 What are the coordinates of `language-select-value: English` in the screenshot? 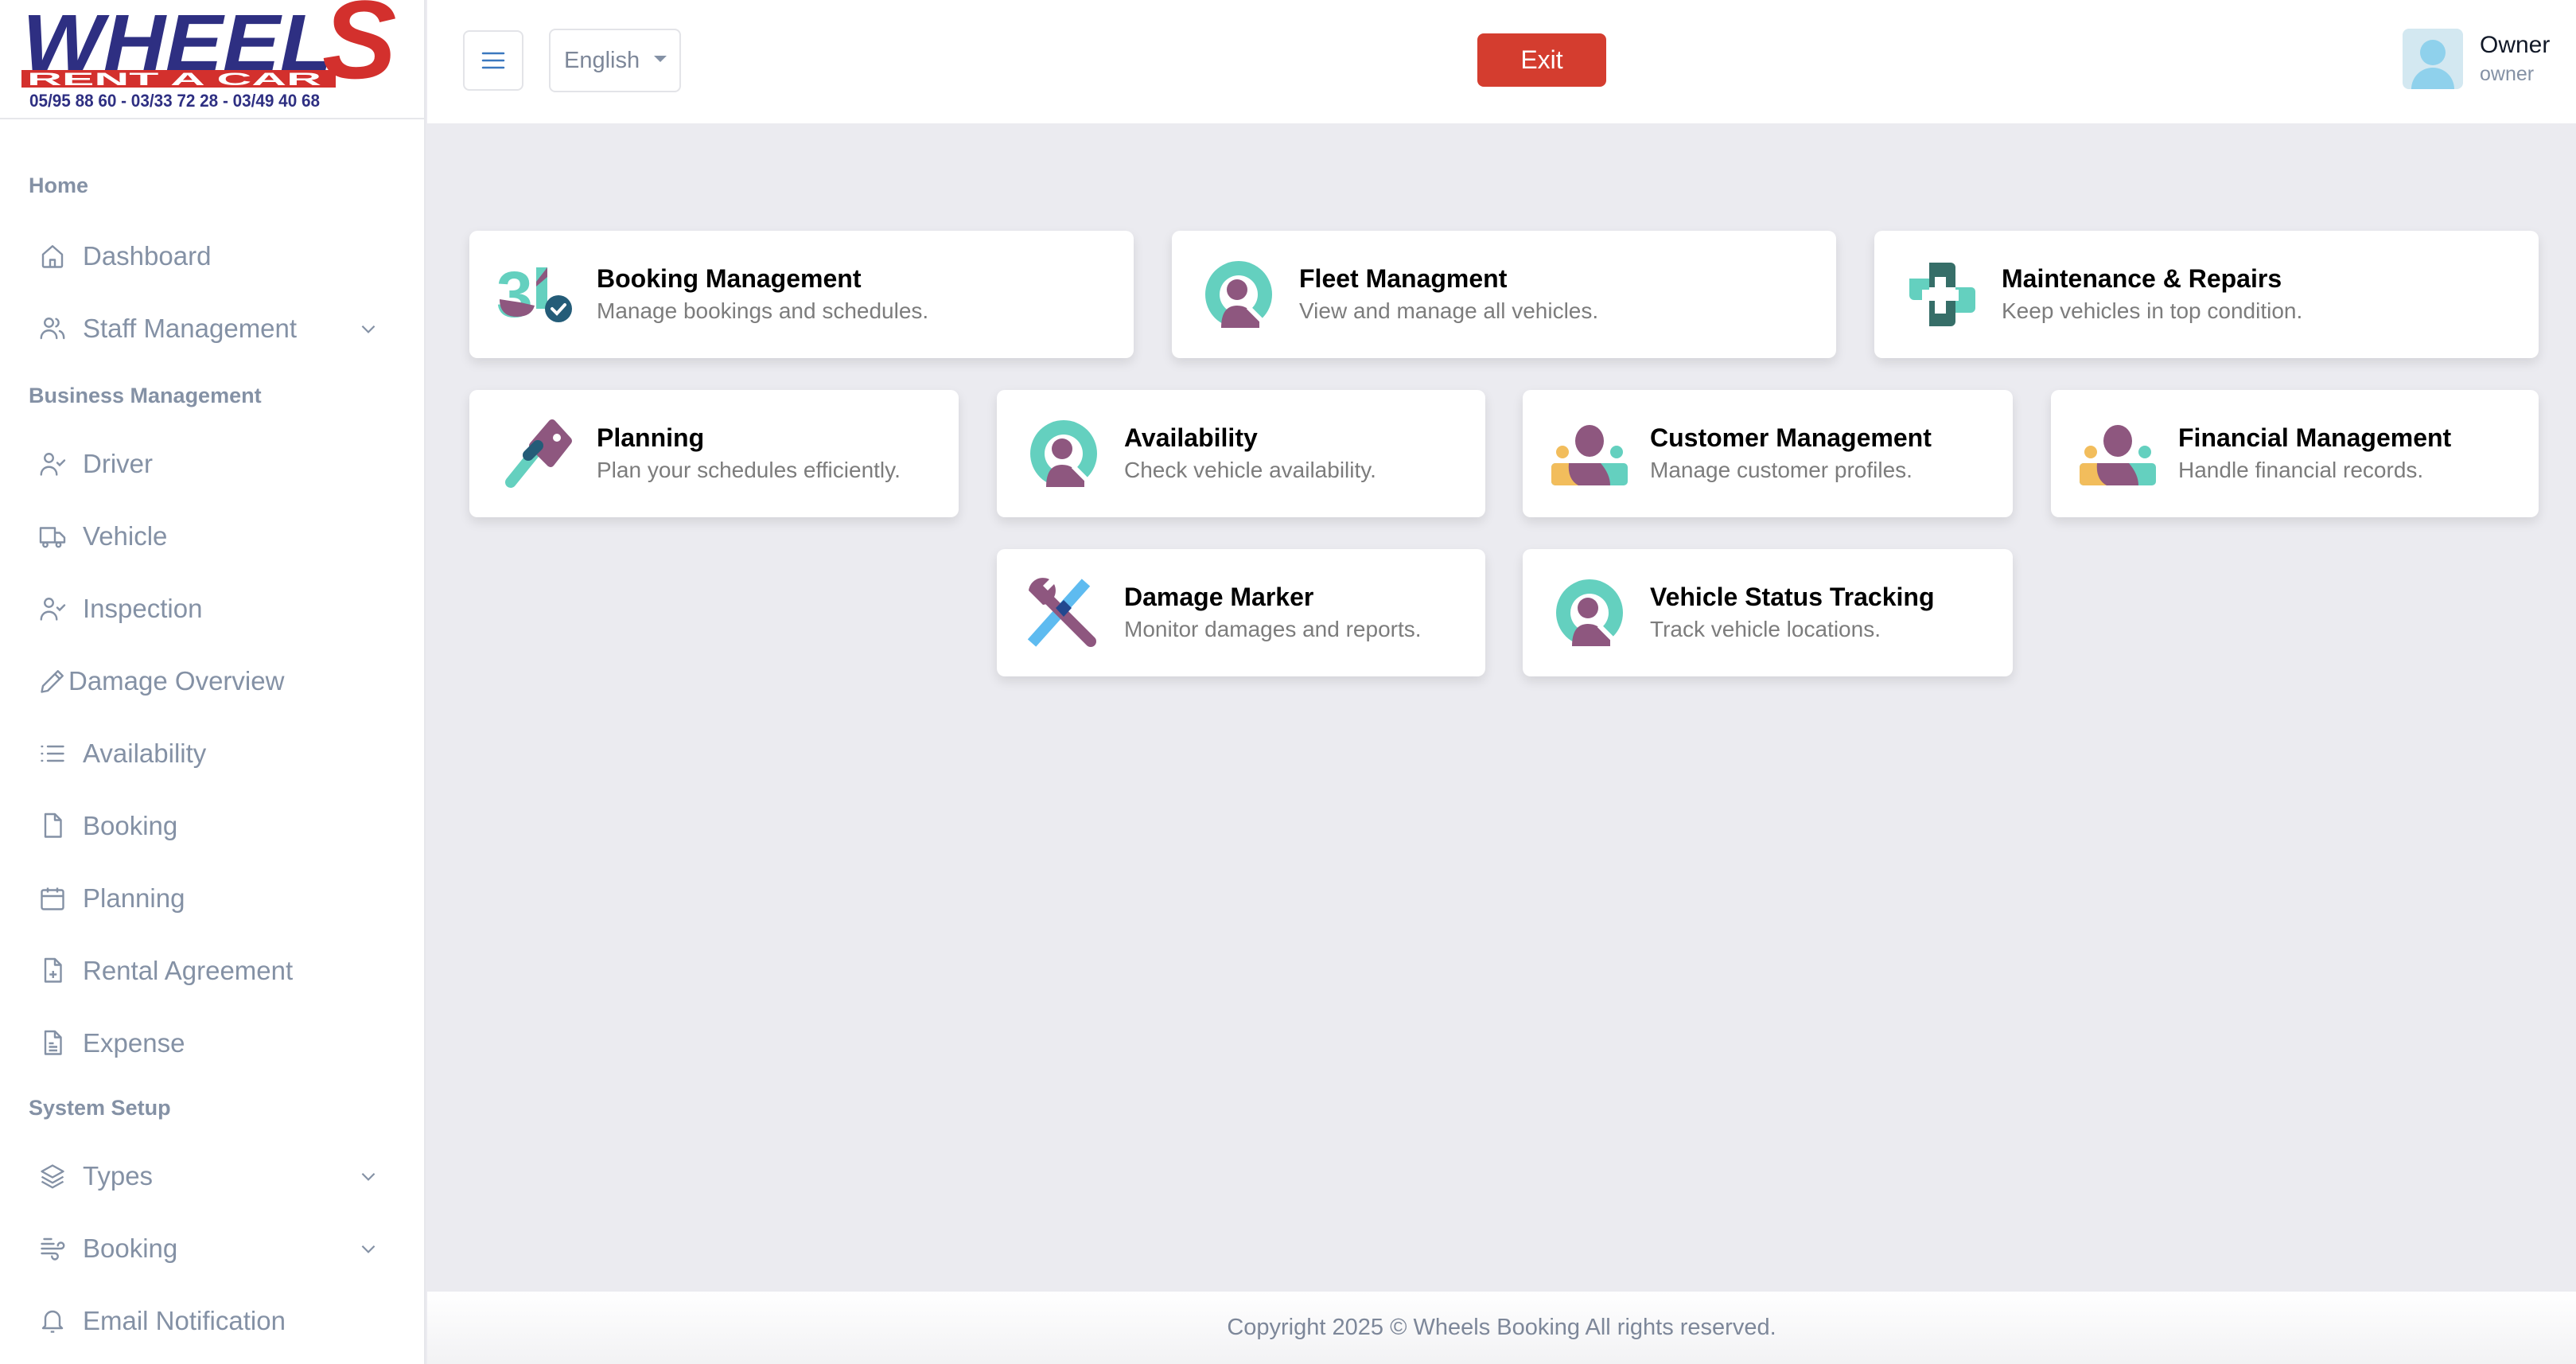 It's located at (602, 60).